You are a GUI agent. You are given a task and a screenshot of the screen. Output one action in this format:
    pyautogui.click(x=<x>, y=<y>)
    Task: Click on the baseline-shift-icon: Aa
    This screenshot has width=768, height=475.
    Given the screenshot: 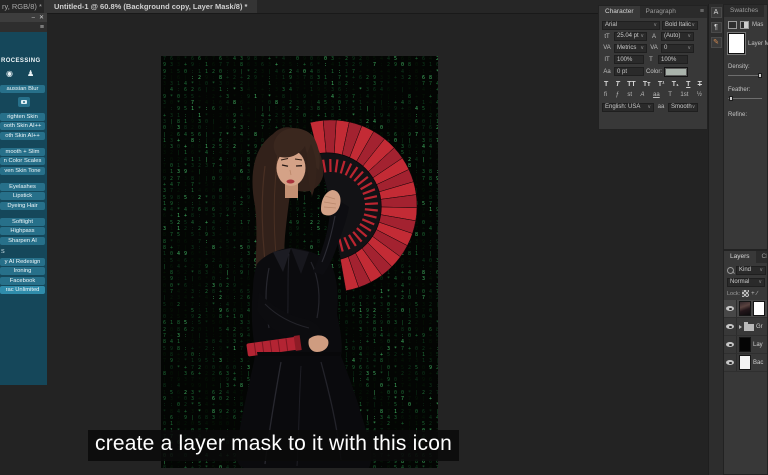 What is the action you would take?
    pyautogui.click(x=607, y=71)
    